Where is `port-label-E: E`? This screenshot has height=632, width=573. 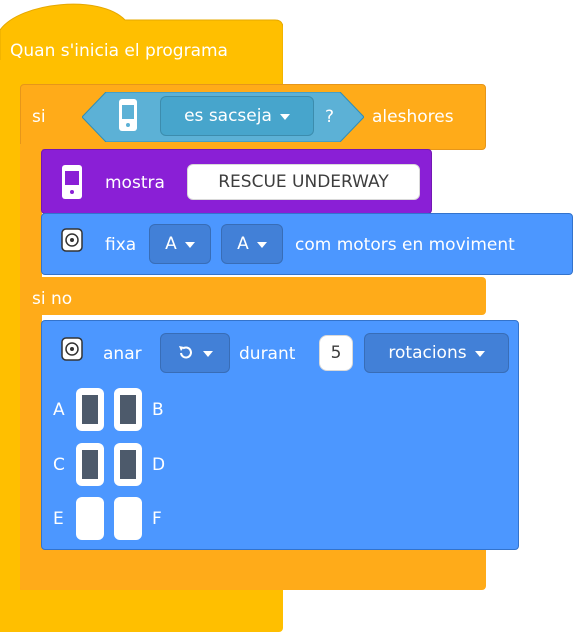
port-label-E: E is located at coordinates (58, 519).